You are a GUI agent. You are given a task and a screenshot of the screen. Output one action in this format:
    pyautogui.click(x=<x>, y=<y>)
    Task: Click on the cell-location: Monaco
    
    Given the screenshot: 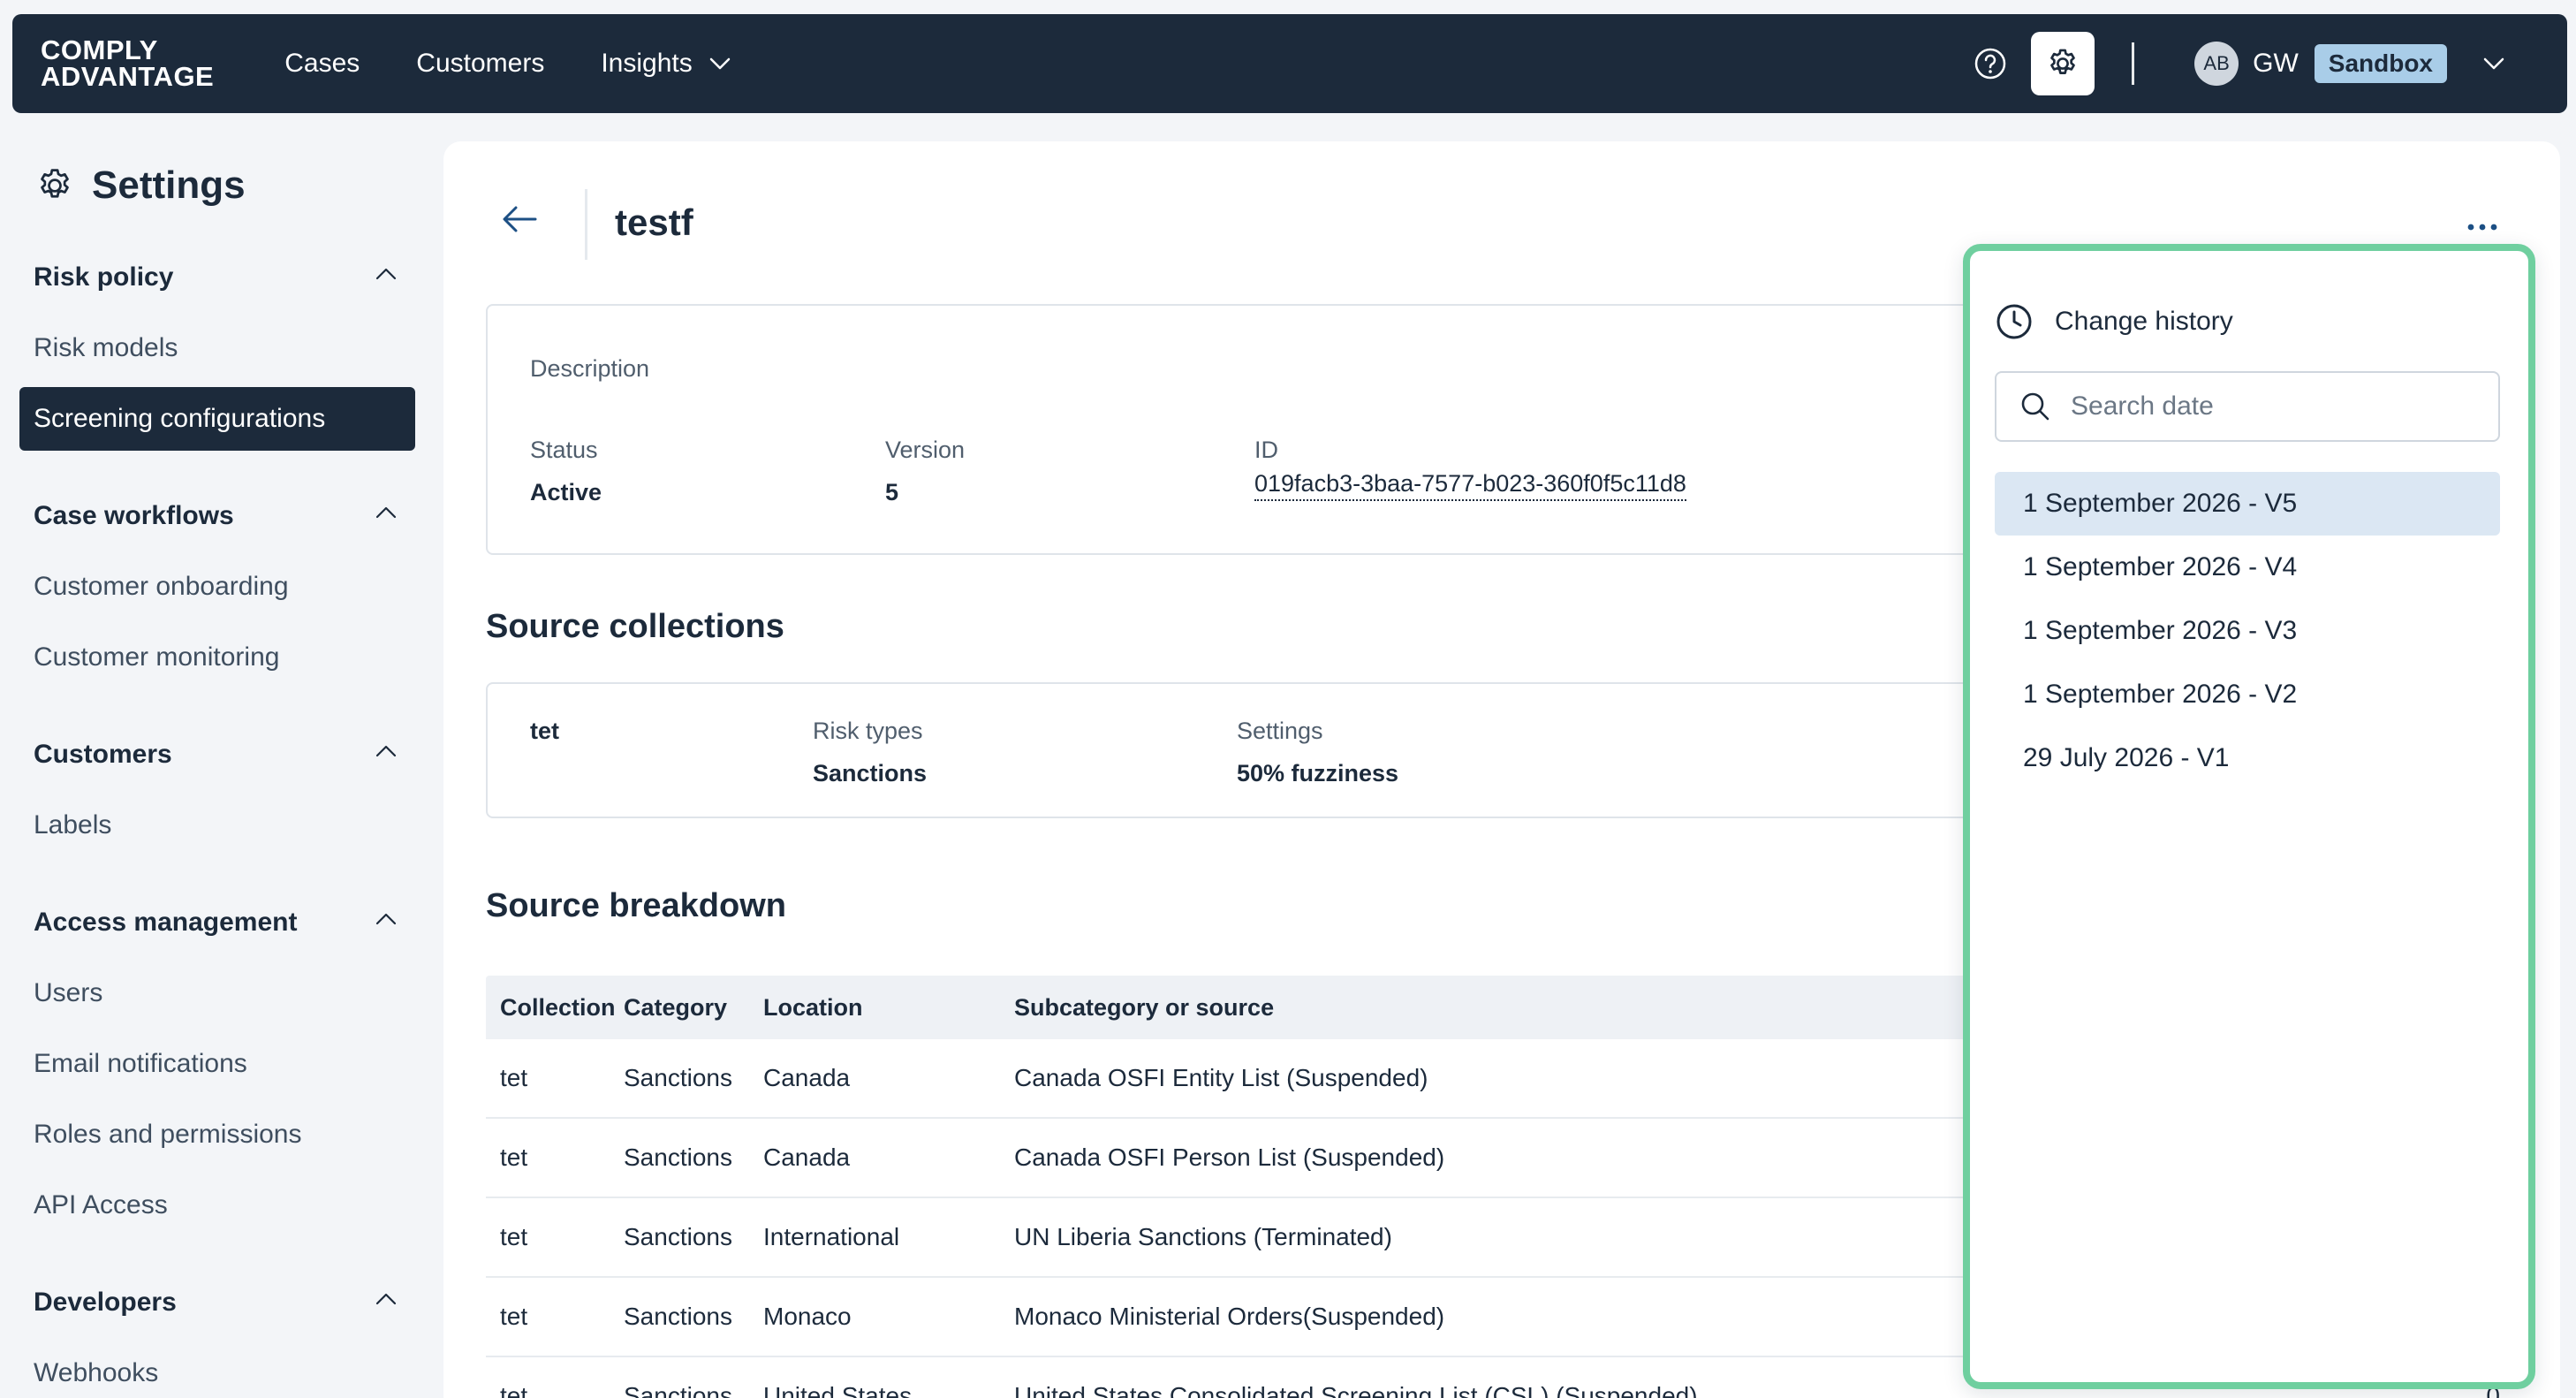 What is the action you would take?
    pyautogui.click(x=808, y=1317)
    